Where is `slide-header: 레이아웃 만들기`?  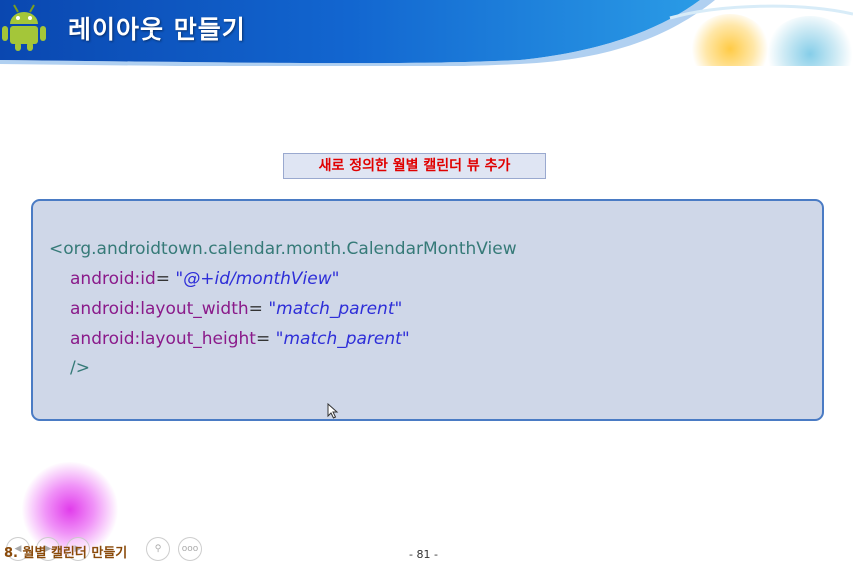 slide-header: 레이아웃 만들기 is located at coordinates (426, 33).